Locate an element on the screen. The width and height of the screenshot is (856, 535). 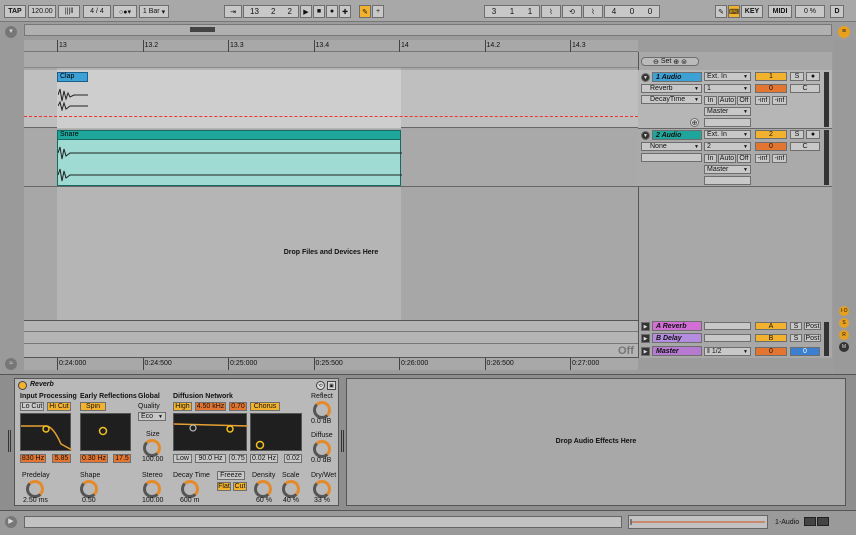
low-amount-field: 0.75 is located at coordinates (238, 458).